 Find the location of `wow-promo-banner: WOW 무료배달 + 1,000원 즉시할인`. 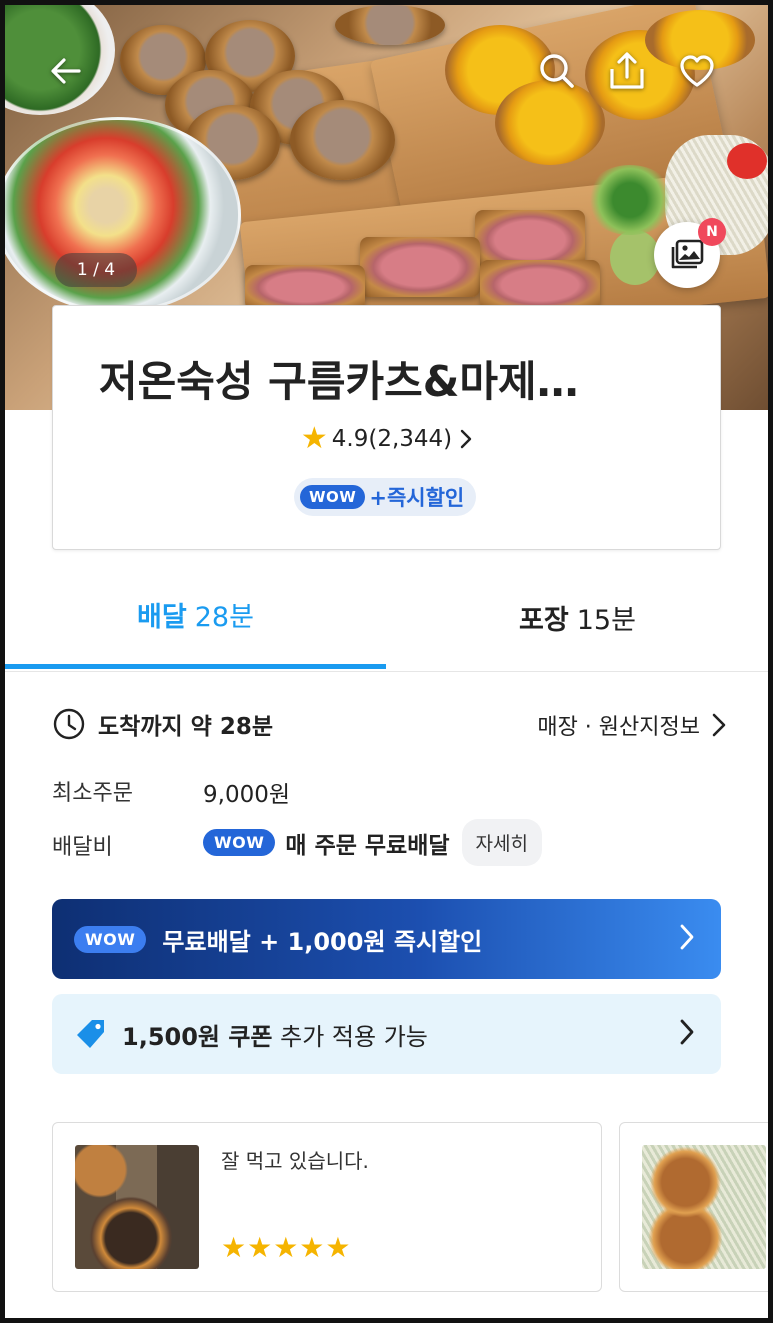

wow-promo-banner: WOW 무료배달 + 1,000원 즉시할인 is located at coordinates (386, 939).